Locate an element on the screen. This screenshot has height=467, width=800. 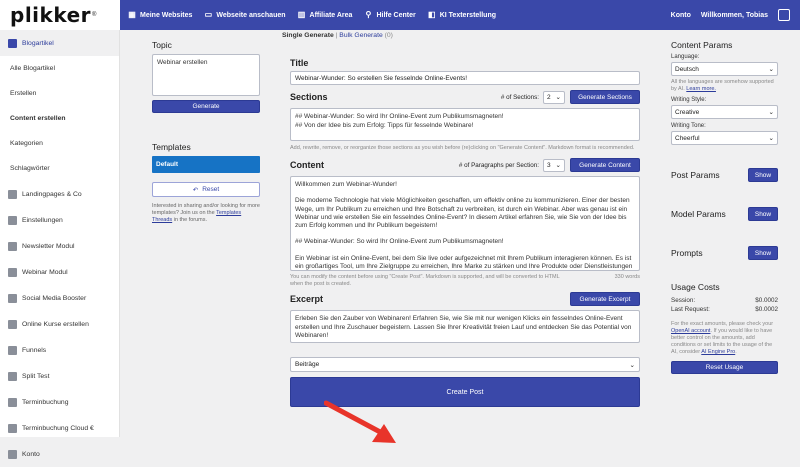
welcome-user: Willkommen, Tobias is located at coordinates (734, 15).